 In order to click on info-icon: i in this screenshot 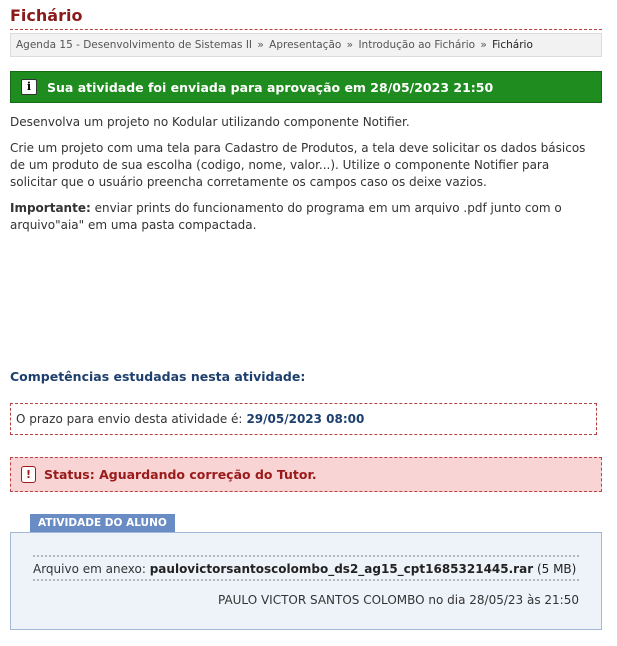, I will do `click(29, 87)`.